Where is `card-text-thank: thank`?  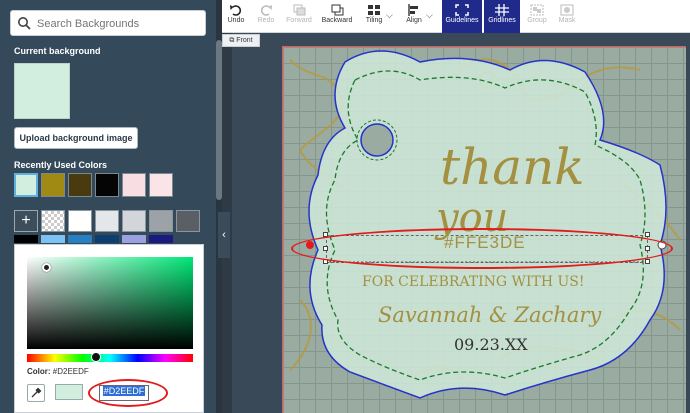 card-text-thank: thank is located at coordinates (512, 167).